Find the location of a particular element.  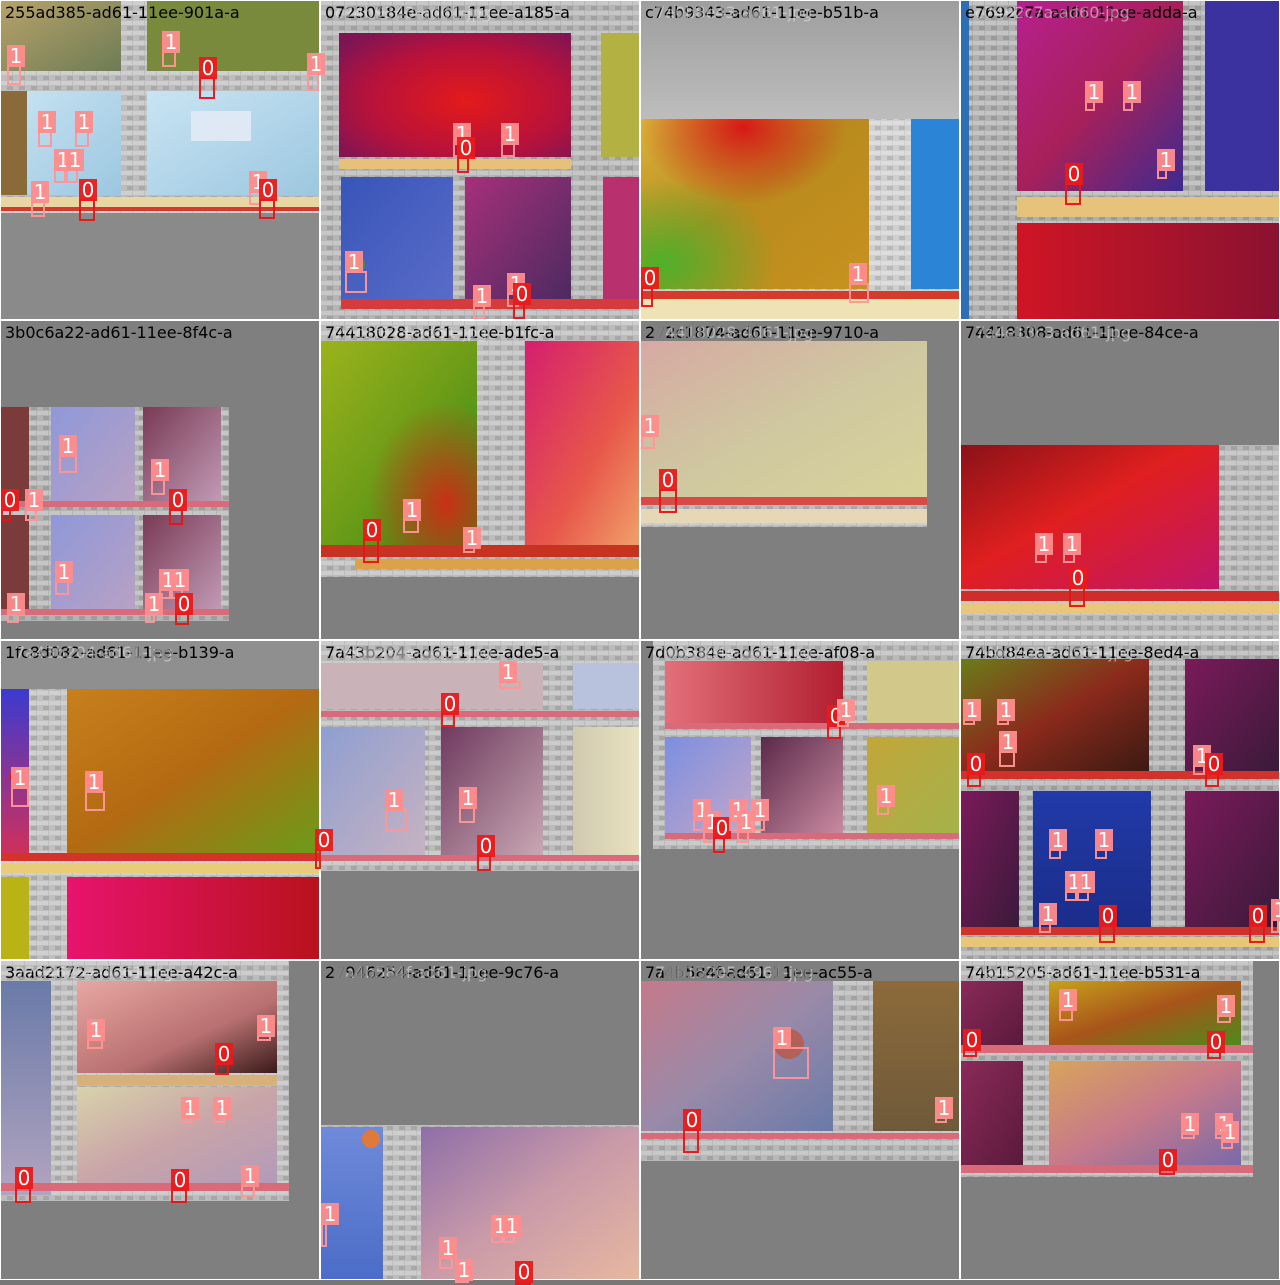

tile-12-scene is located at coordinates (1120, 800).